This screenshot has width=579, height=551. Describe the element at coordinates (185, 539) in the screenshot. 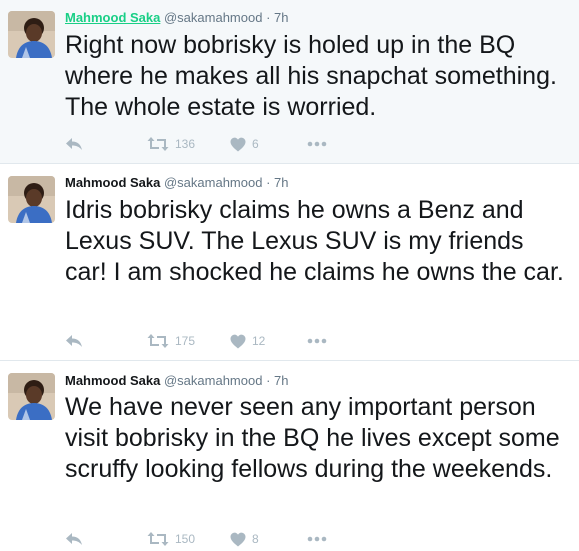

I see `retweet-count: 150` at that location.